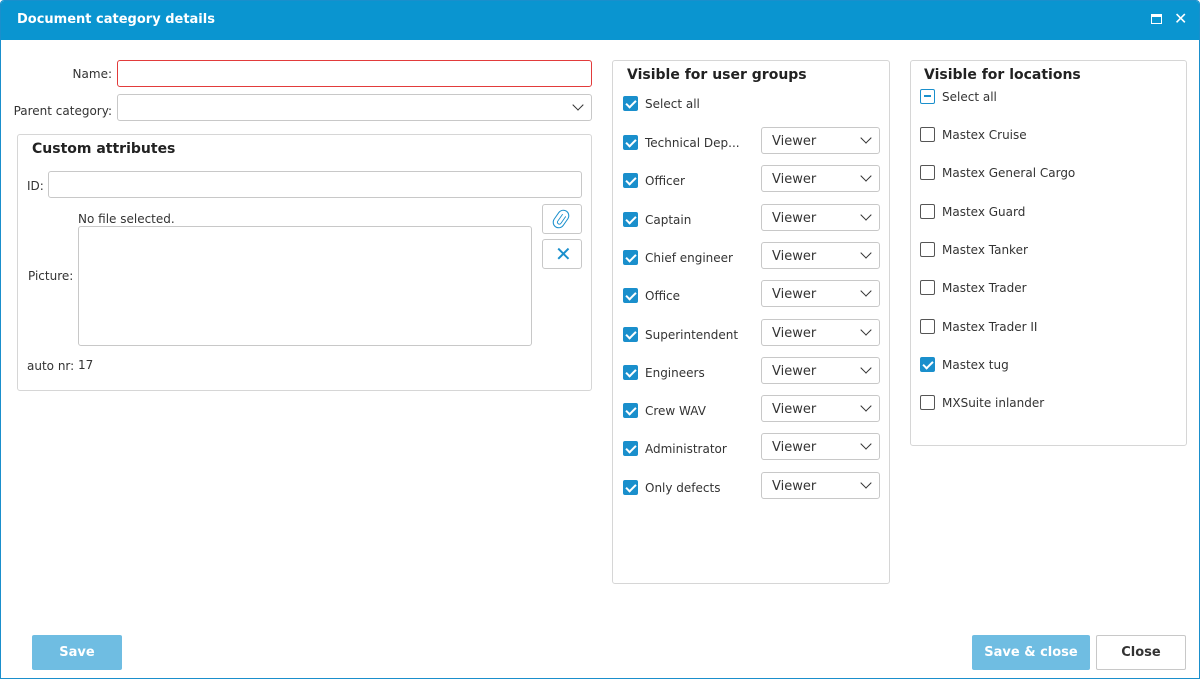 The image size is (1200, 679). I want to click on location-label: Mastex Tanker, so click(985, 249).